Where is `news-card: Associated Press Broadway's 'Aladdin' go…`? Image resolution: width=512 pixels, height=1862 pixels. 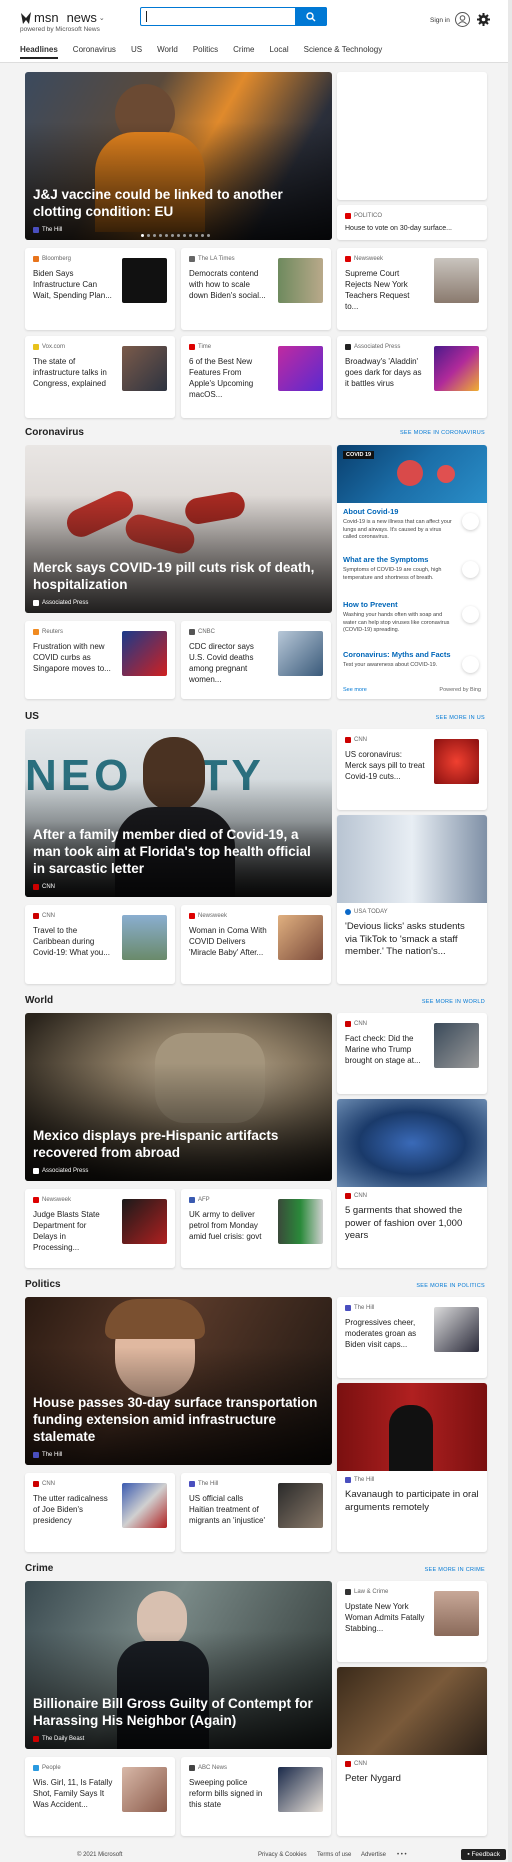 news-card: Associated Press Broadway's 'Aladdin' go… is located at coordinates (412, 377).